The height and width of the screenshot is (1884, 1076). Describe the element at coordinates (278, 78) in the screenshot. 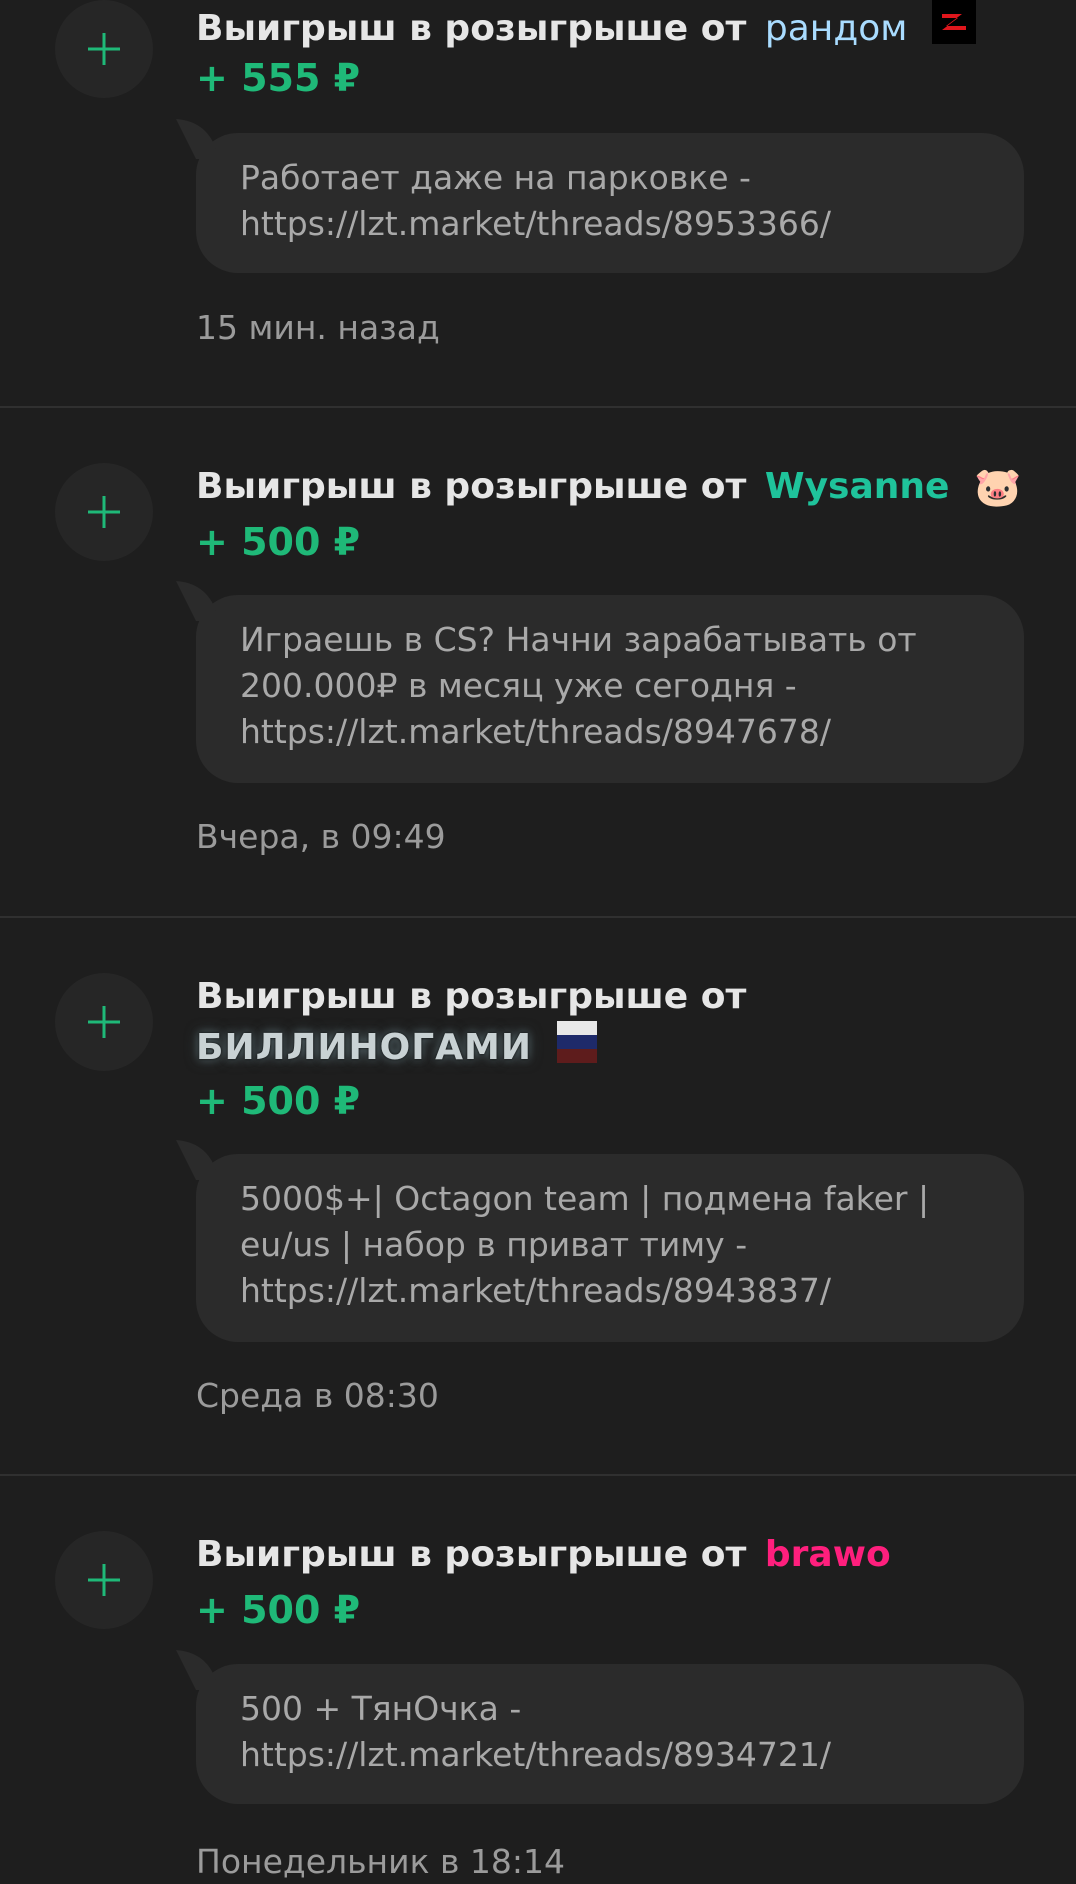

I see `win-amount: + 555 ₽` at that location.